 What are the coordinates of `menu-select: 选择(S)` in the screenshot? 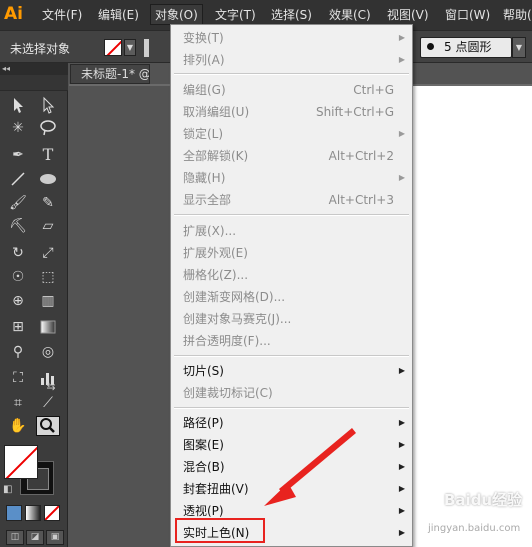 It's located at (291, 15).